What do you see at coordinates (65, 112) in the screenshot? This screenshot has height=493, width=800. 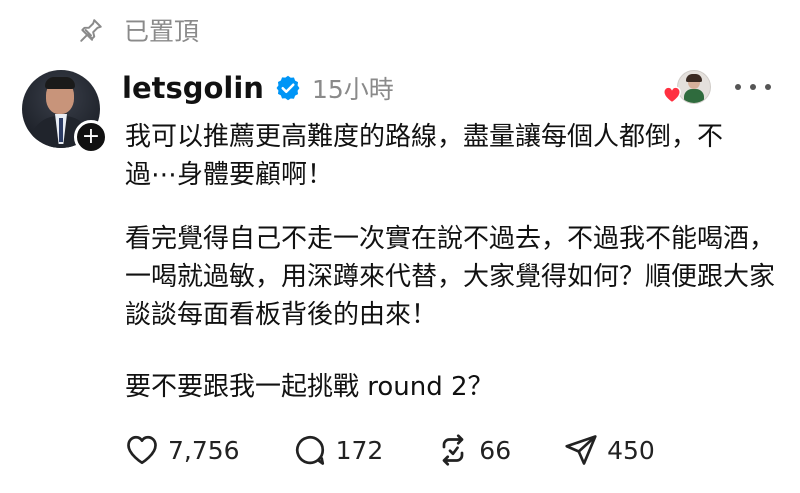 I see `author-avatar-container: +` at bounding box center [65, 112].